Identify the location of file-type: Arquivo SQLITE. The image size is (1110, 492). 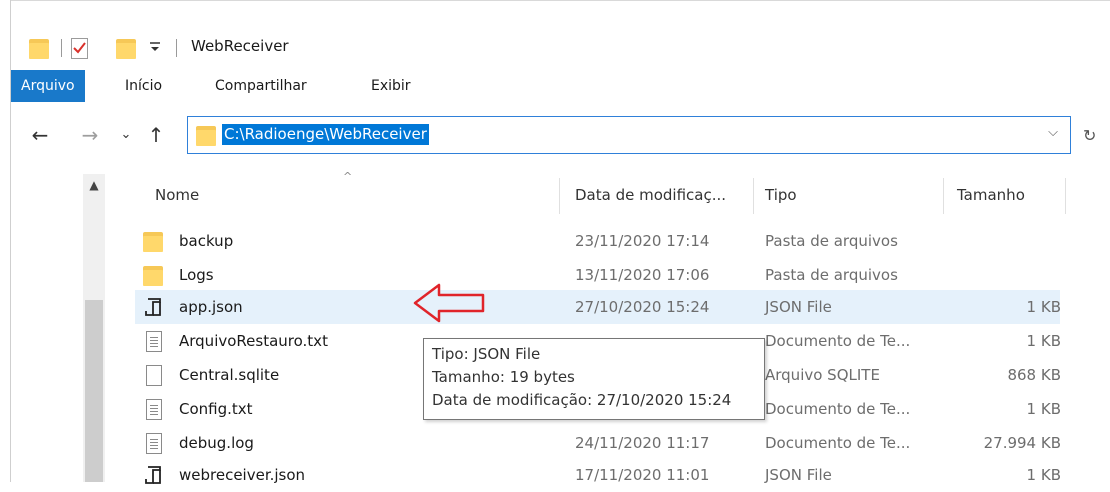
(822, 375).